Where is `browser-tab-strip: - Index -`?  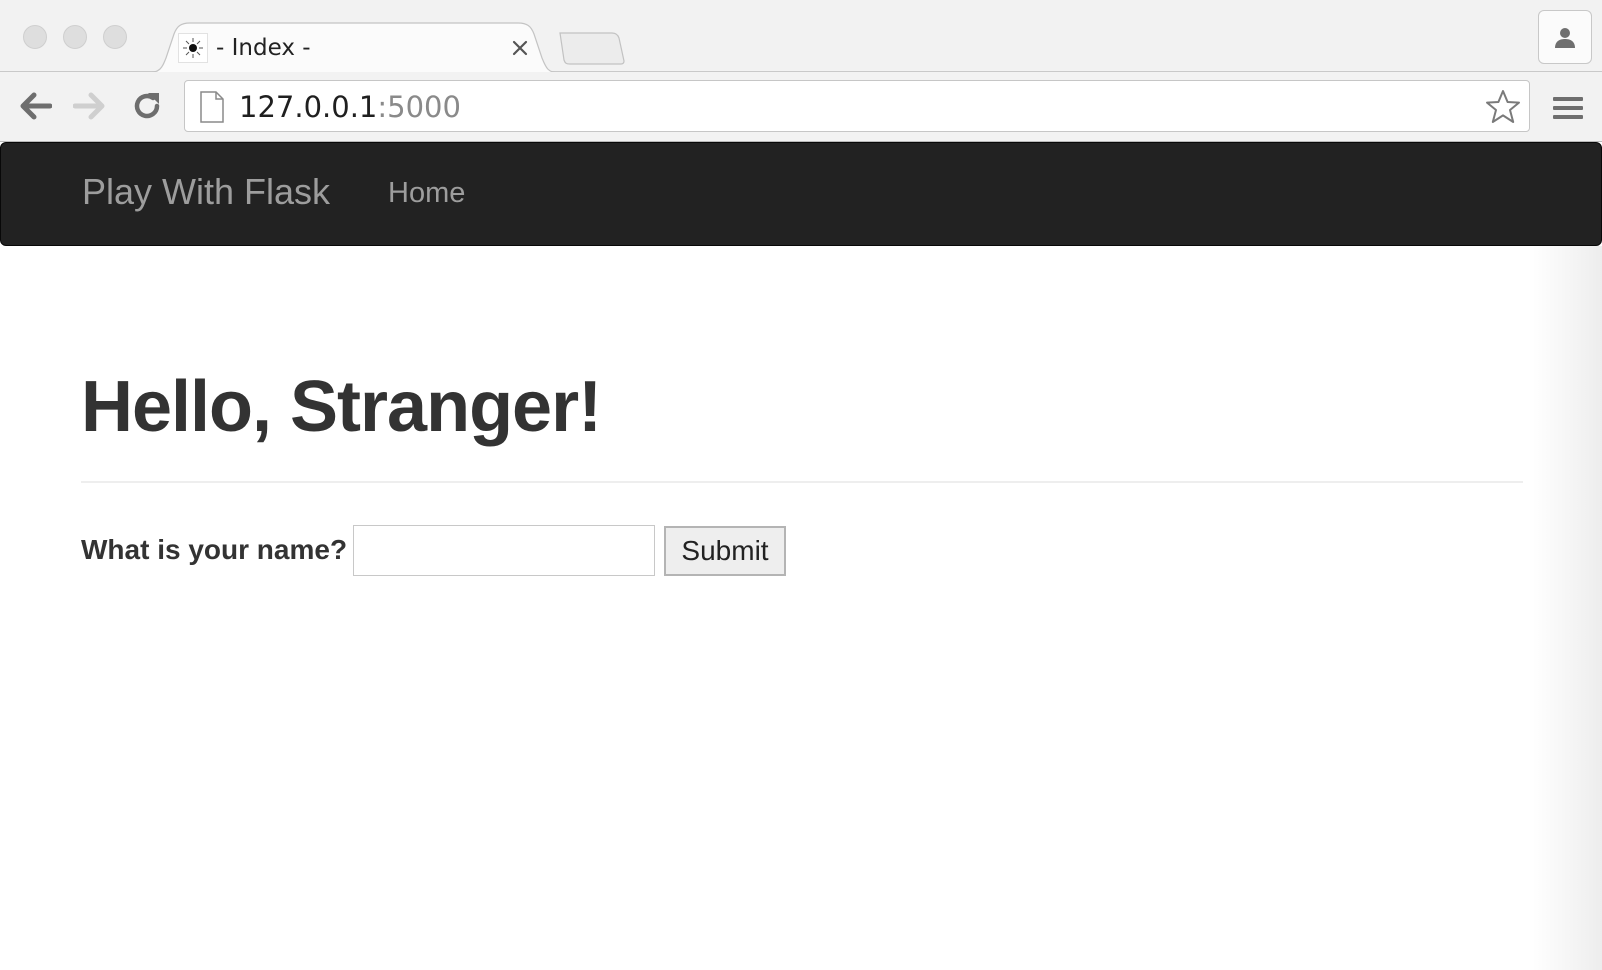 browser-tab-strip: - Index - is located at coordinates (801, 37).